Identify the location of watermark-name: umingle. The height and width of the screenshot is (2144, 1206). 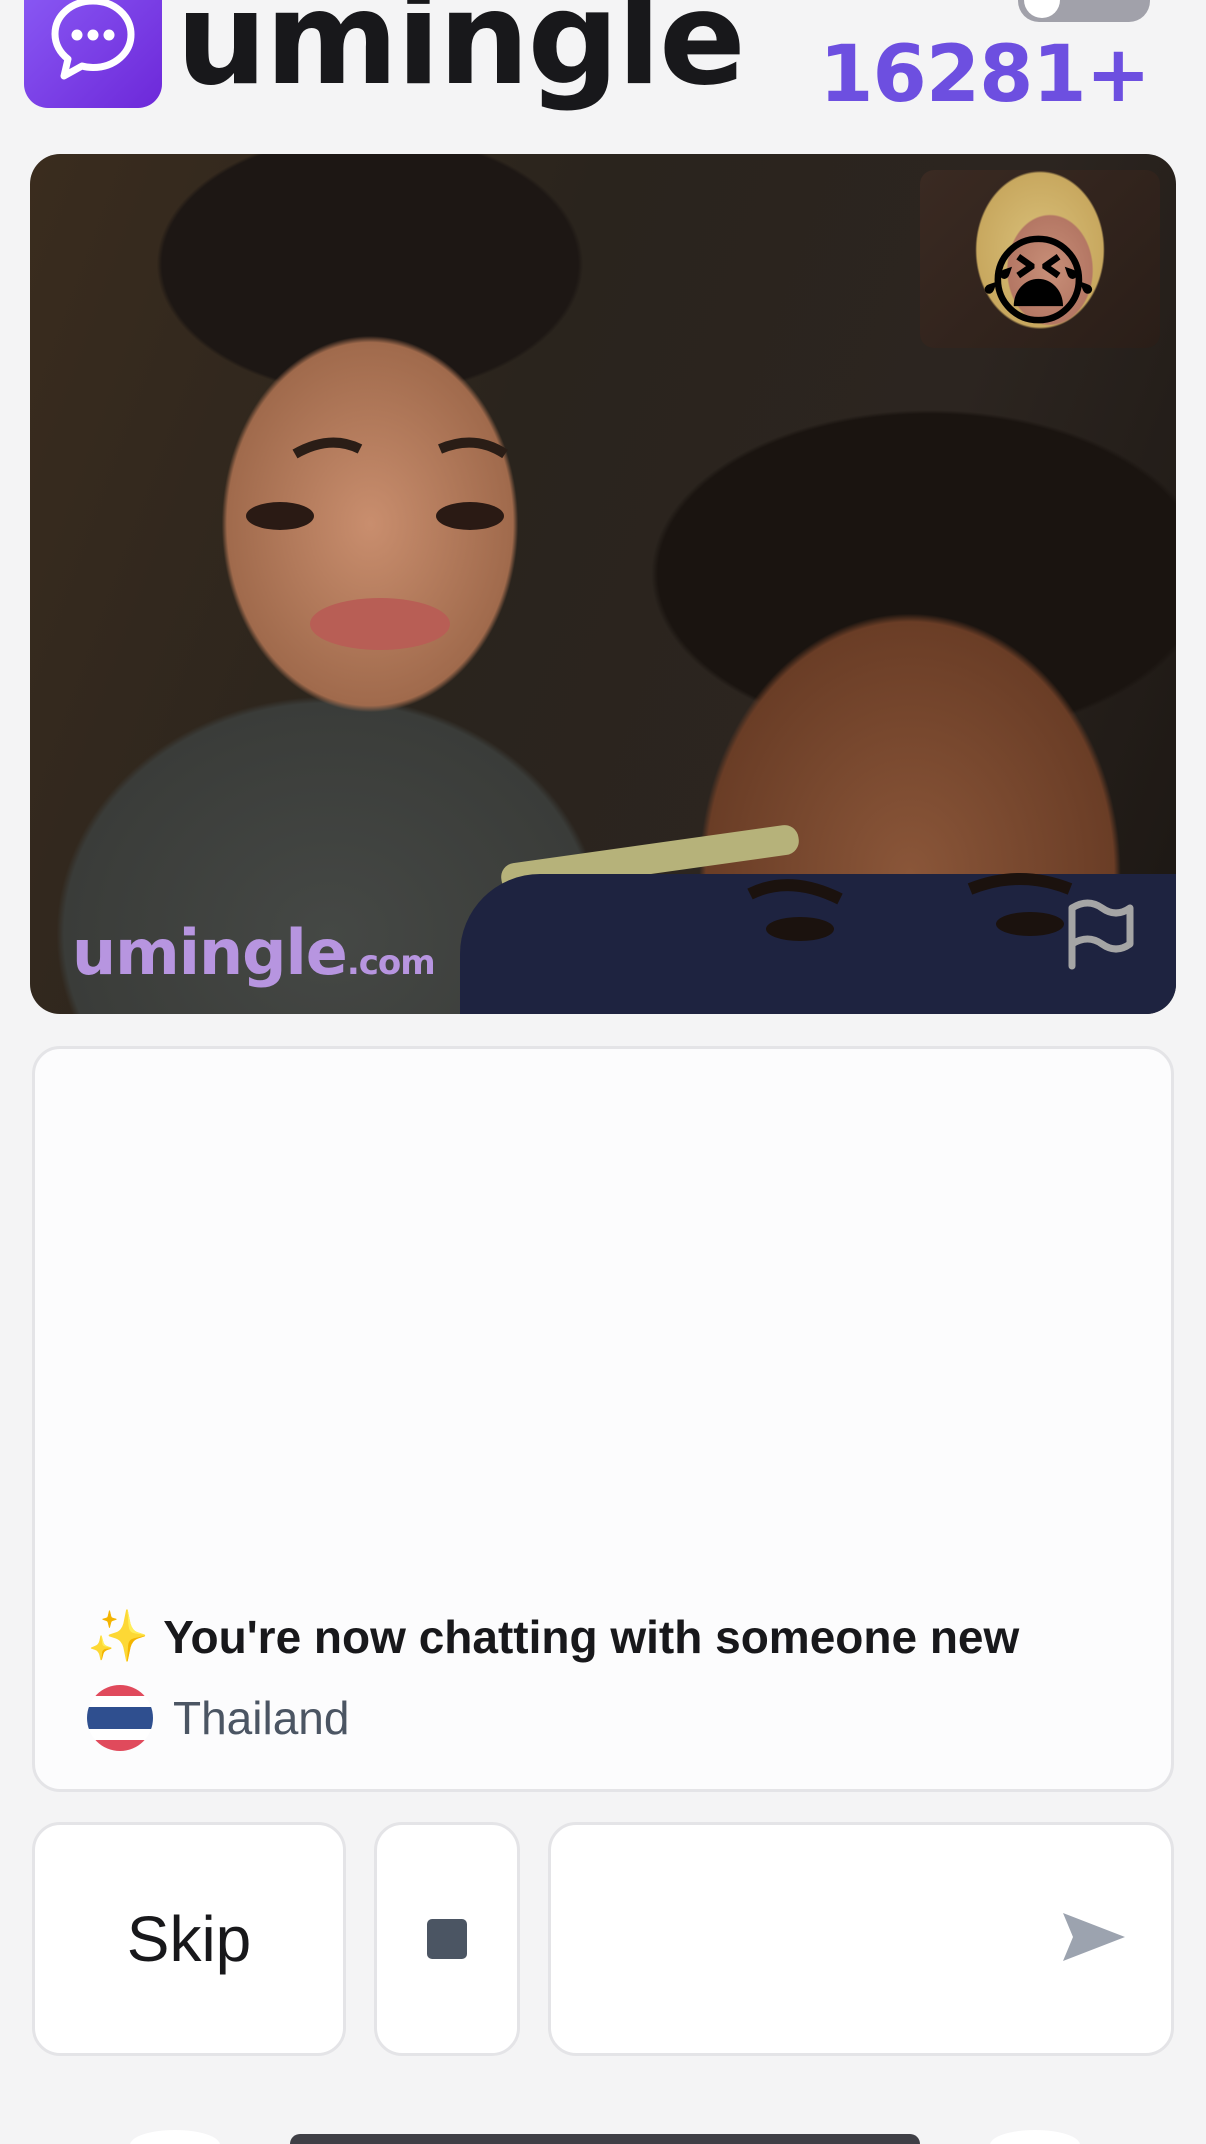
(210, 952).